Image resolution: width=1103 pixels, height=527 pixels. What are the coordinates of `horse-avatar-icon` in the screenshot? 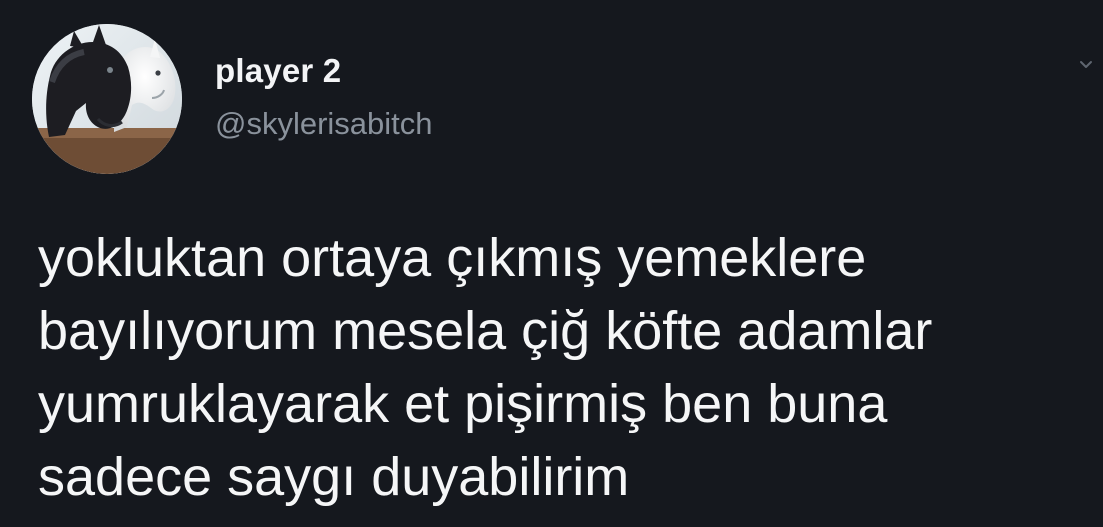 It's located at (107, 99).